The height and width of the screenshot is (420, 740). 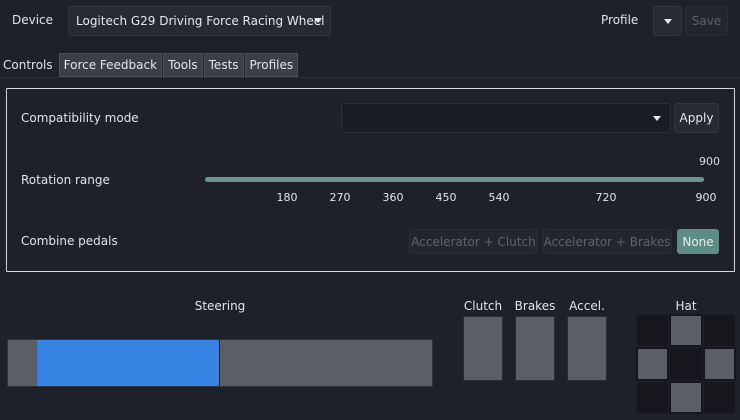 I want to click on hat-indicator, so click(x=686, y=364).